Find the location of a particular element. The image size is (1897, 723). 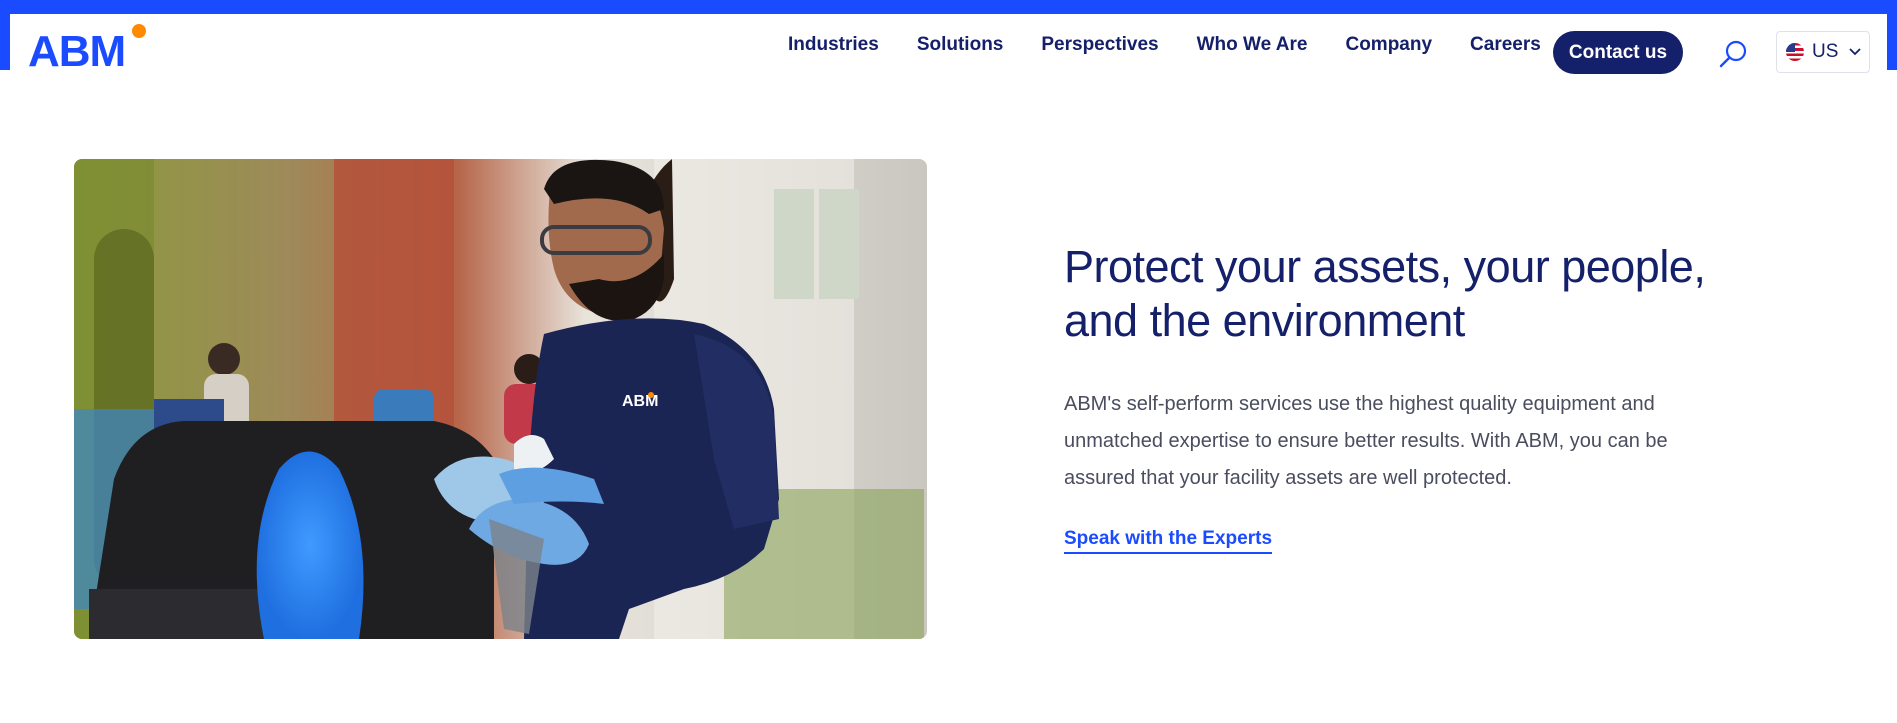

logo-text: ABM is located at coordinates (77, 51).